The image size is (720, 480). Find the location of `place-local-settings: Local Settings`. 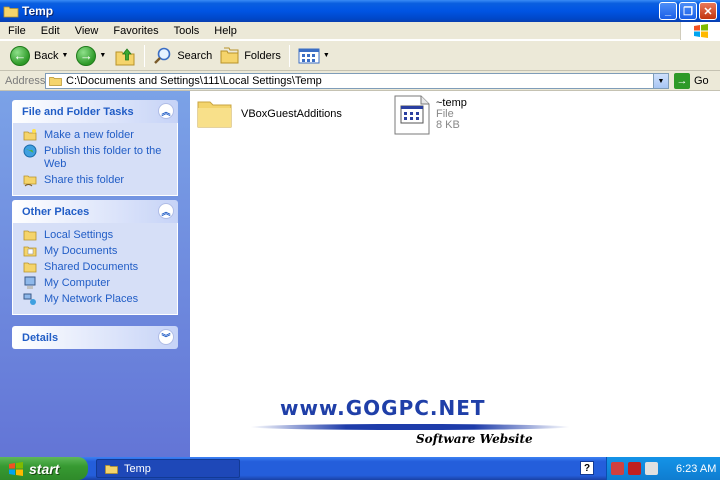

place-local-settings: Local Settings is located at coordinates (100, 235).